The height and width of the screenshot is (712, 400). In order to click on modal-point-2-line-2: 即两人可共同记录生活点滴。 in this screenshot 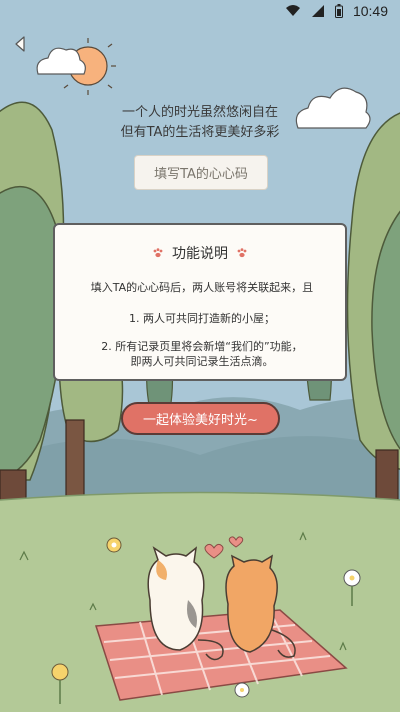, I will do `click(202, 361)`.